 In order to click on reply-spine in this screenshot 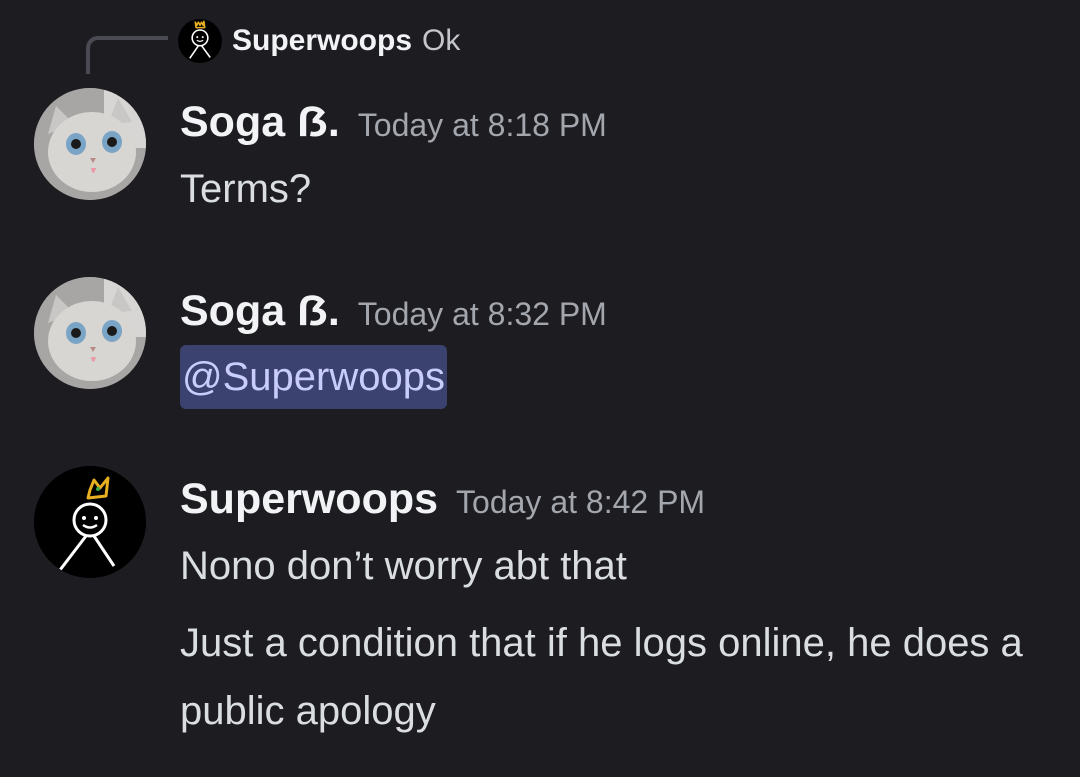, I will do `click(127, 55)`.